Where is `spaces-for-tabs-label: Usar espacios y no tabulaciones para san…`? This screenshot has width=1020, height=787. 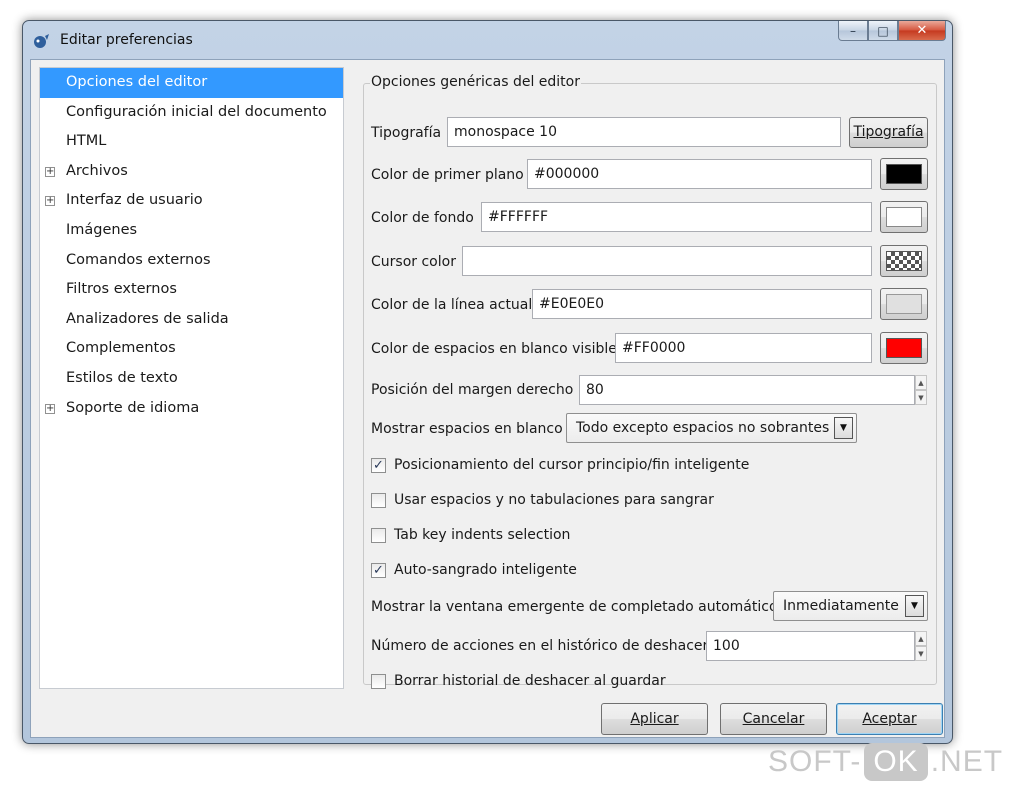
spaces-for-tabs-label: Usar espacios y no tabulaciones para san… is located at coordinates (554, 500).